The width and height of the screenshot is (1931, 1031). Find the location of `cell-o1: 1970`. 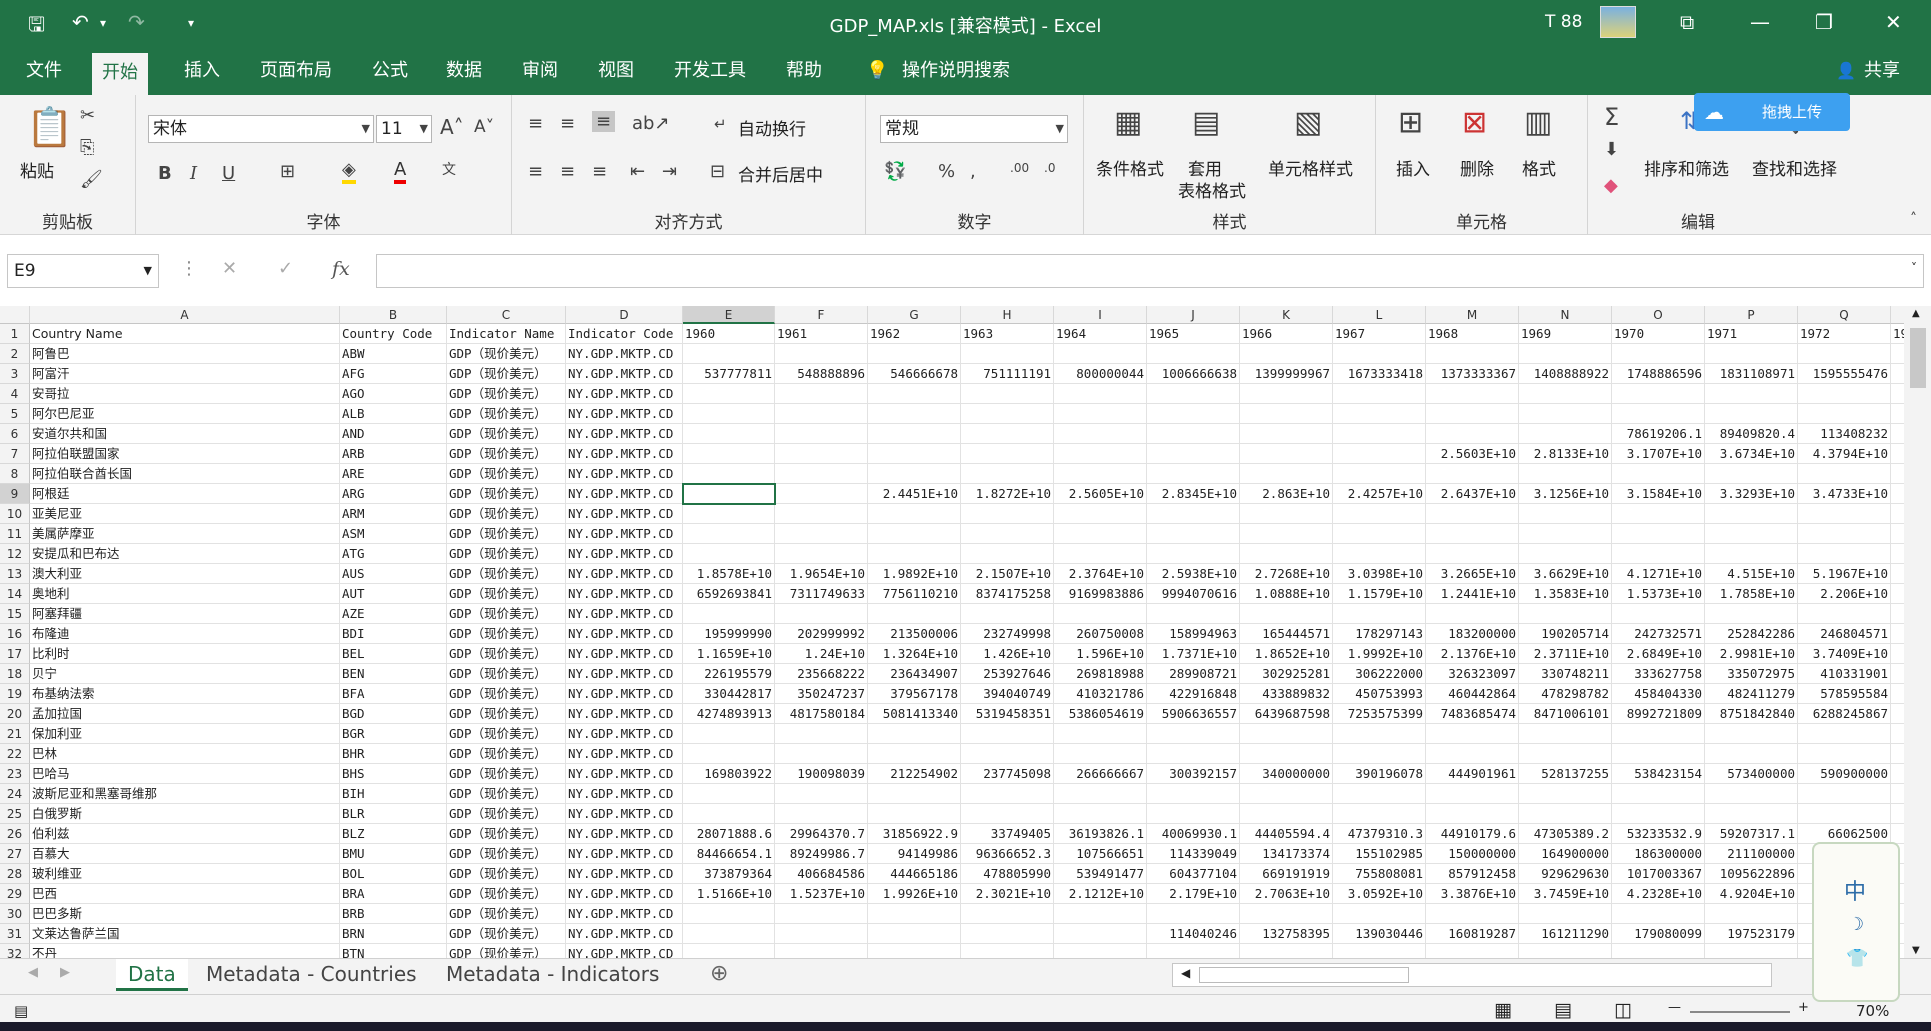

cell-o1: 1970 is located at coordinates (1658, 334).